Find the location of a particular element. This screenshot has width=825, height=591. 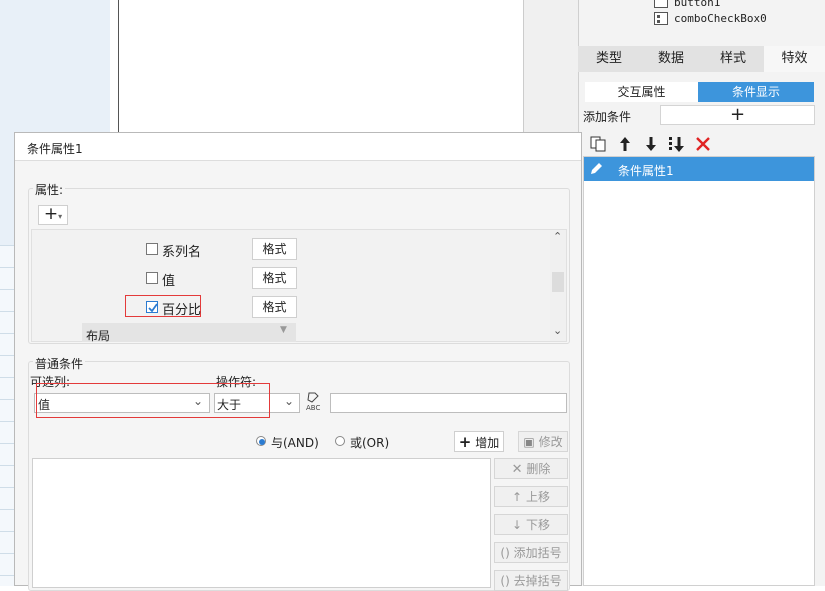

attributes-group-label: 属性: is located at coordinates (49, 189).